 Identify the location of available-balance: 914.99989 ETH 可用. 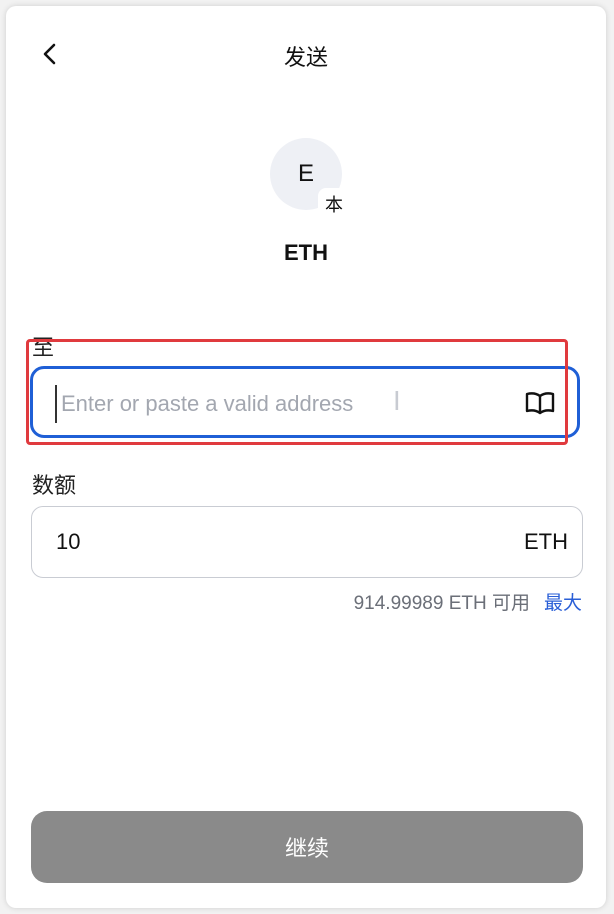
(441, 603).